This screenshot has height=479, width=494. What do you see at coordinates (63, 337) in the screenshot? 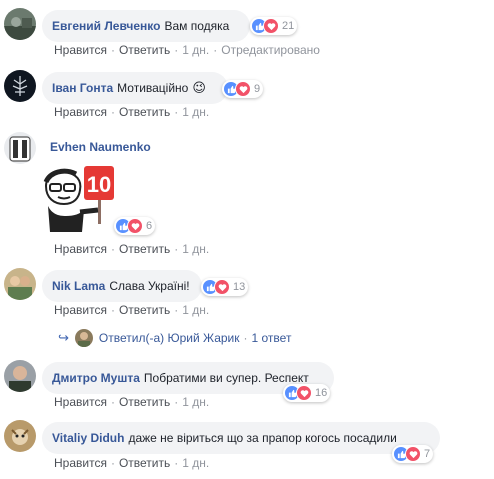
I see `reply-arrow-icon: ↪` at bounding box center [63, 337].